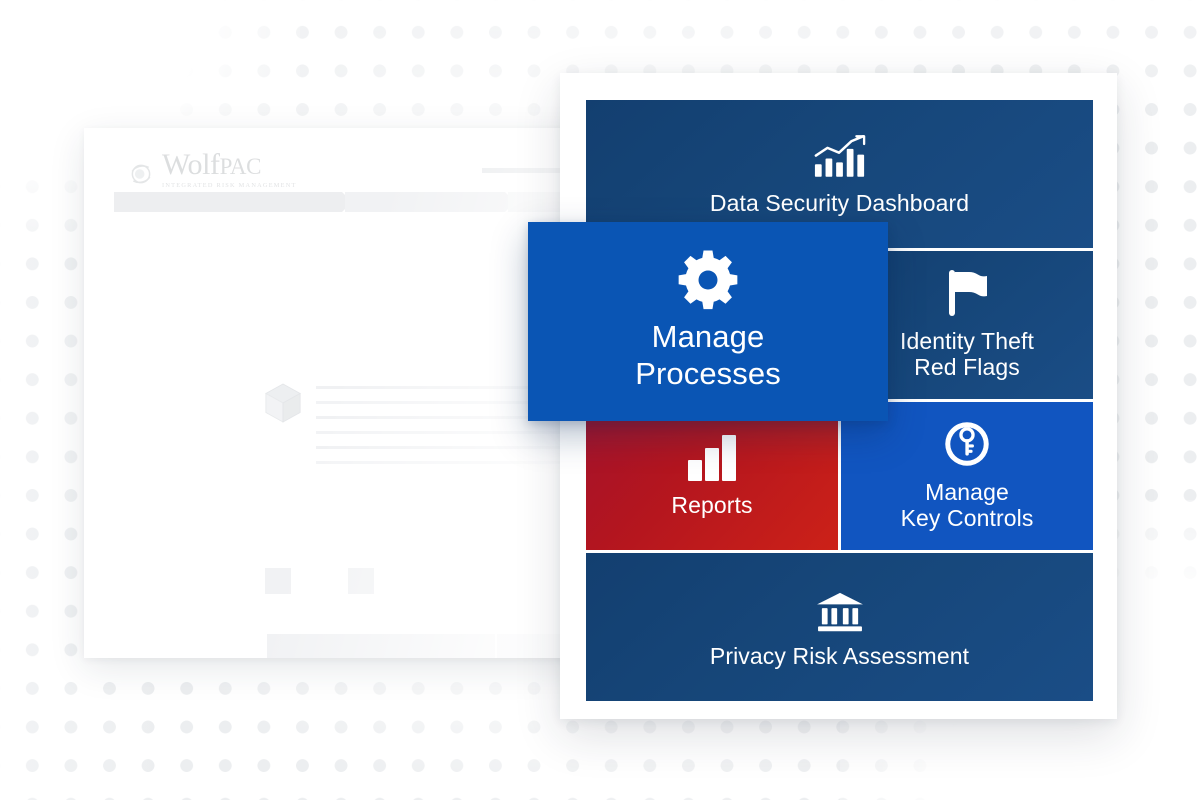 The width and height of the screenshot is (1200, 800). What do you see at coordinates (840, 609) in the screenshot?
I see `bank-columns-icon` at bounding box center [840, 609].